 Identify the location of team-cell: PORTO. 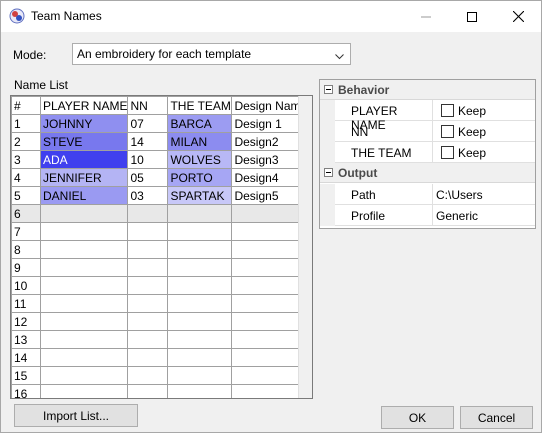
(200, 177).